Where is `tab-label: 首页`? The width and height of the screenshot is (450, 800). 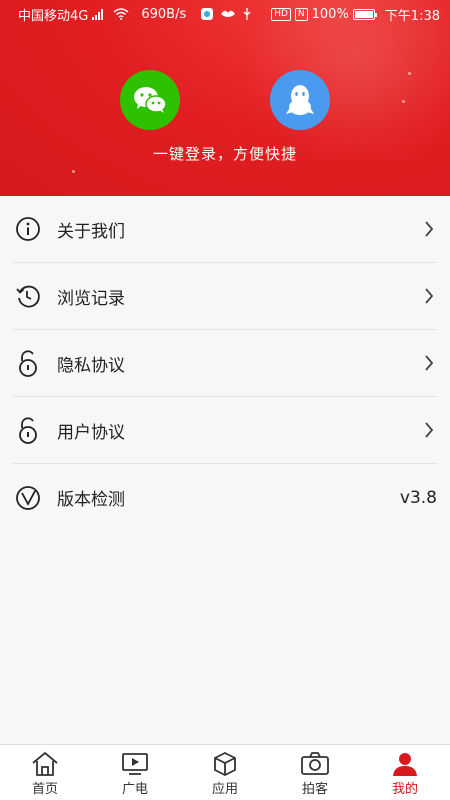 tab-label: 首页 is located at coordinates (44, 789).